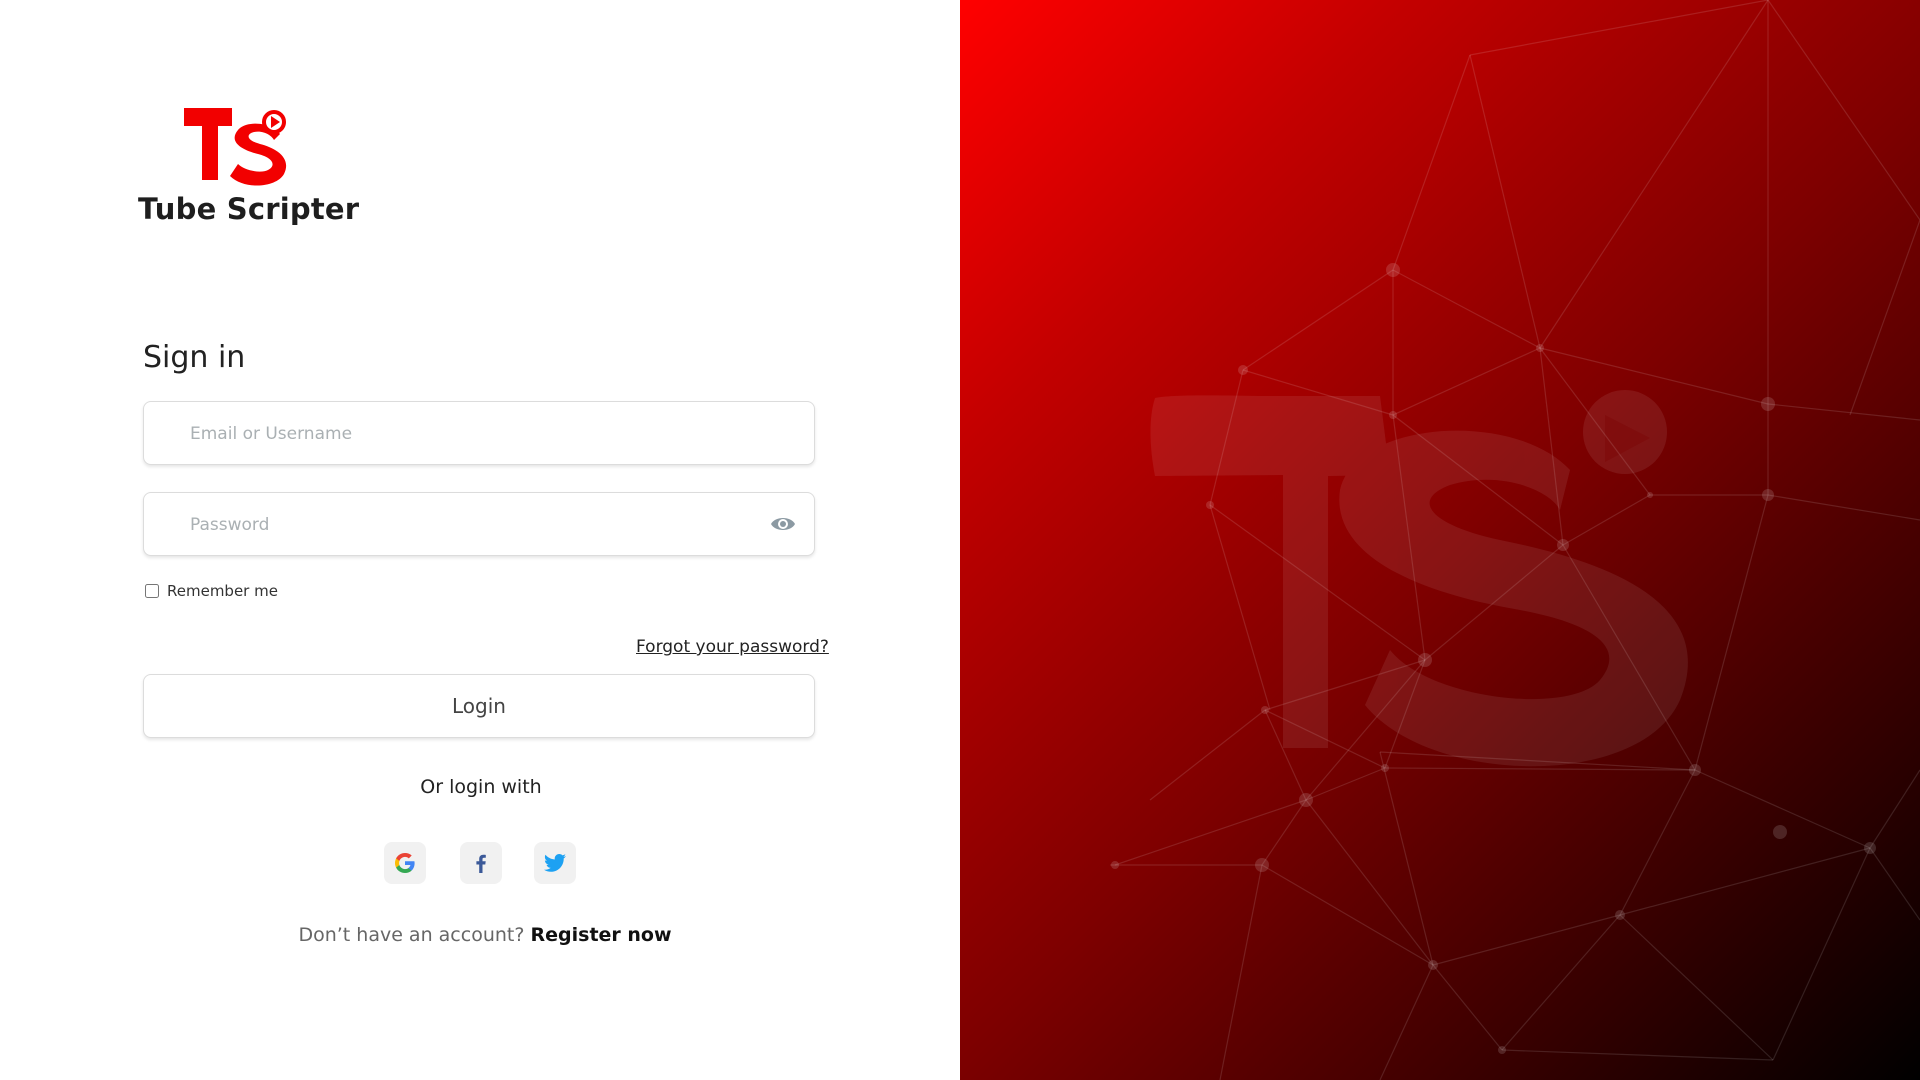  I want to click on email-field, so click(479, 433).